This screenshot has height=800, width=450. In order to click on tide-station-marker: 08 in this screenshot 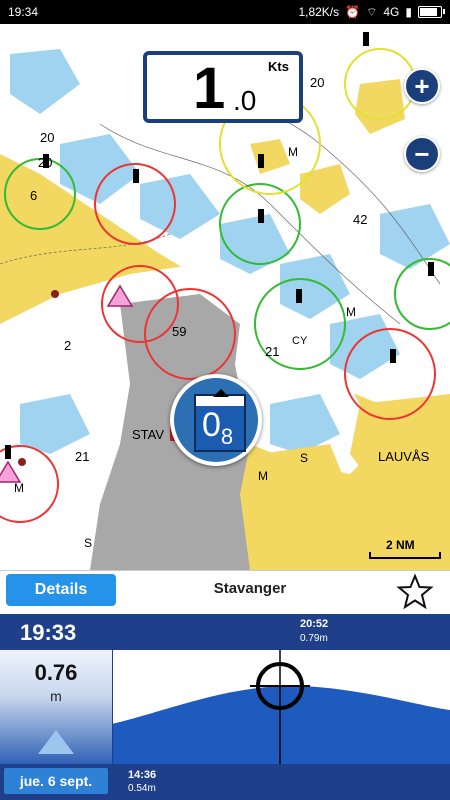, I will do `click(216, 420)`.